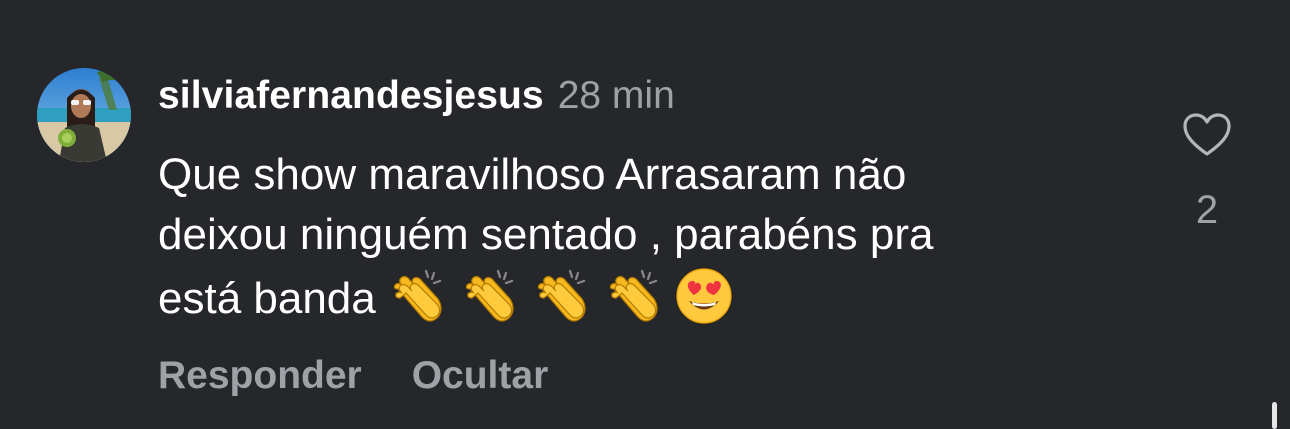  I want to click on hide-button: Ocultar, so click(480, 376).